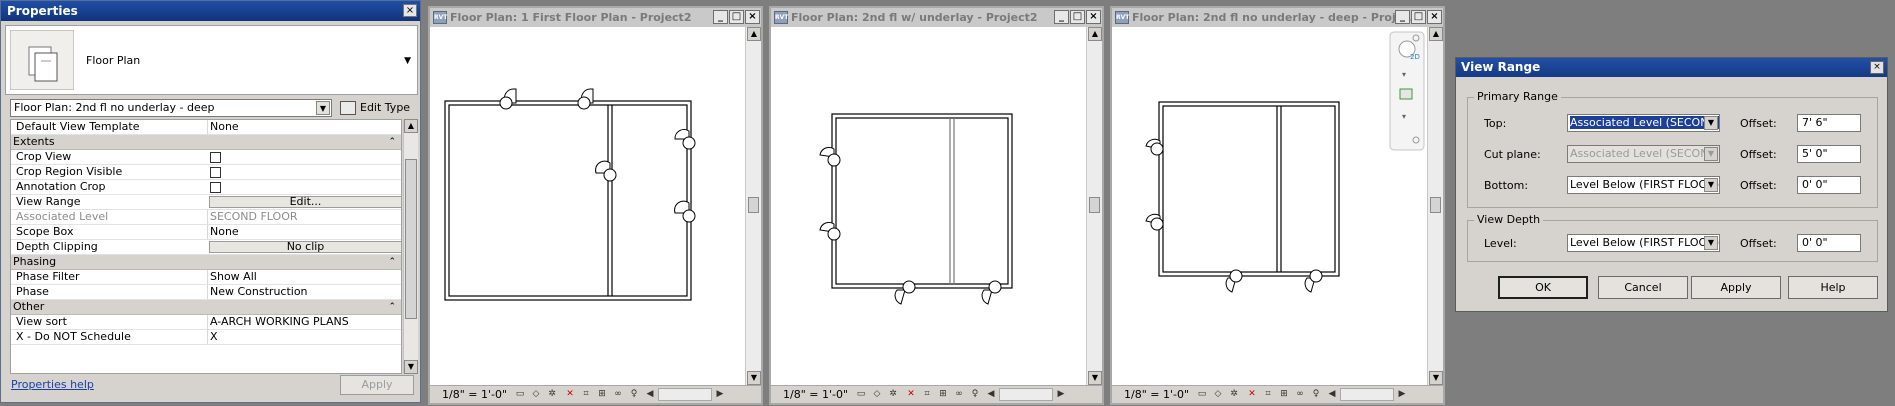  Describe the element at coordinates (206, 232) in the screenshot. I see `prop-row-scope-box: Scope Box None` at that location.